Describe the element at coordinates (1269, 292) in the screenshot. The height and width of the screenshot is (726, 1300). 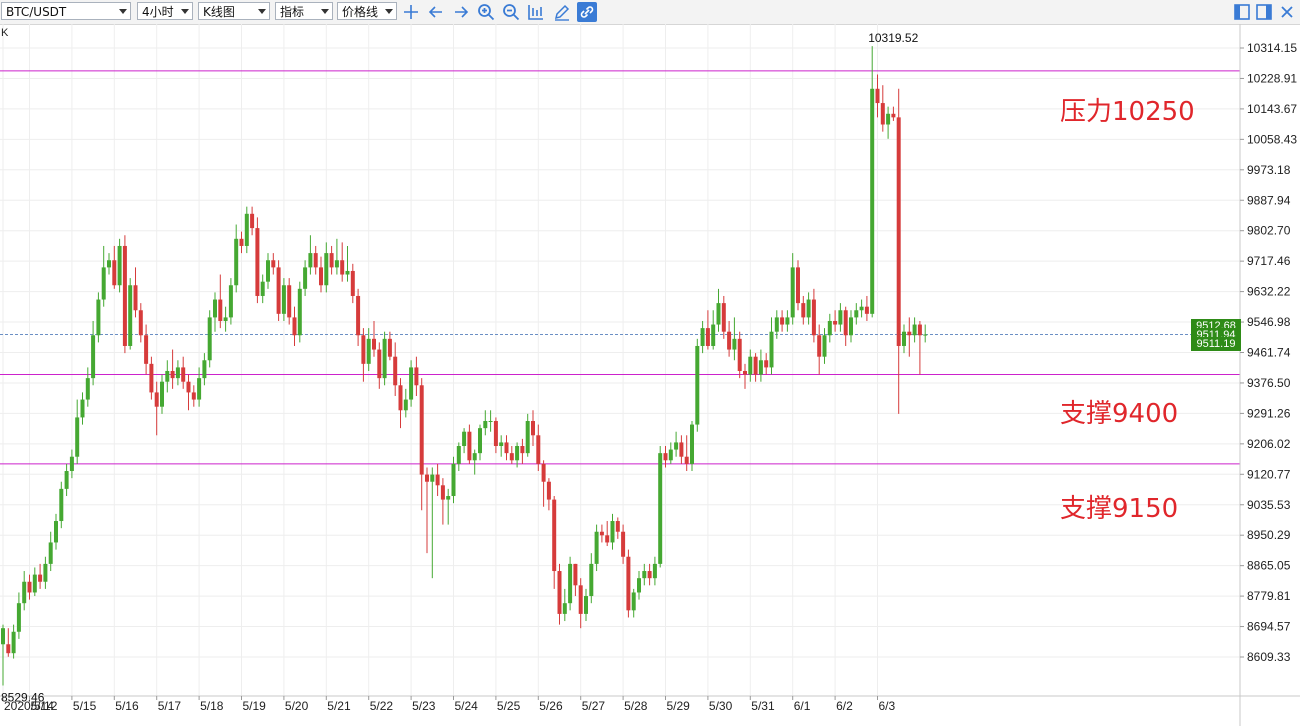
I see `y-tick-label: 9632.22` at that location.